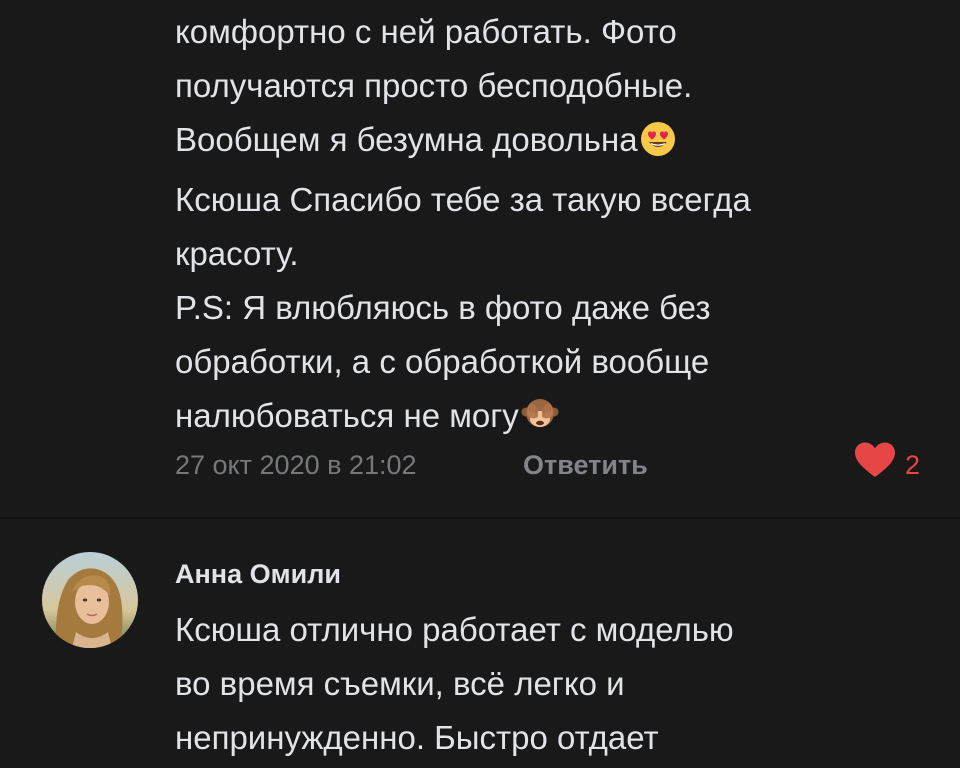 This screenshot has height=768, width=960. I want to click on like-button: 2, so click(886, 463).